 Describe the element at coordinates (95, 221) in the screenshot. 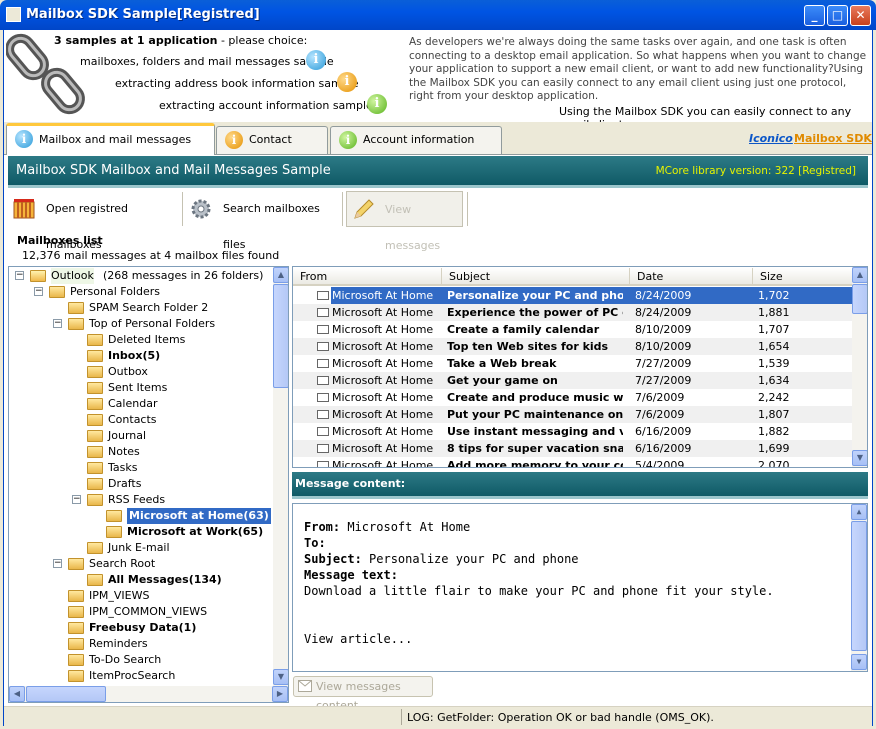

I see `open-mailboxes-button: Open registred mailboxes` at that location.